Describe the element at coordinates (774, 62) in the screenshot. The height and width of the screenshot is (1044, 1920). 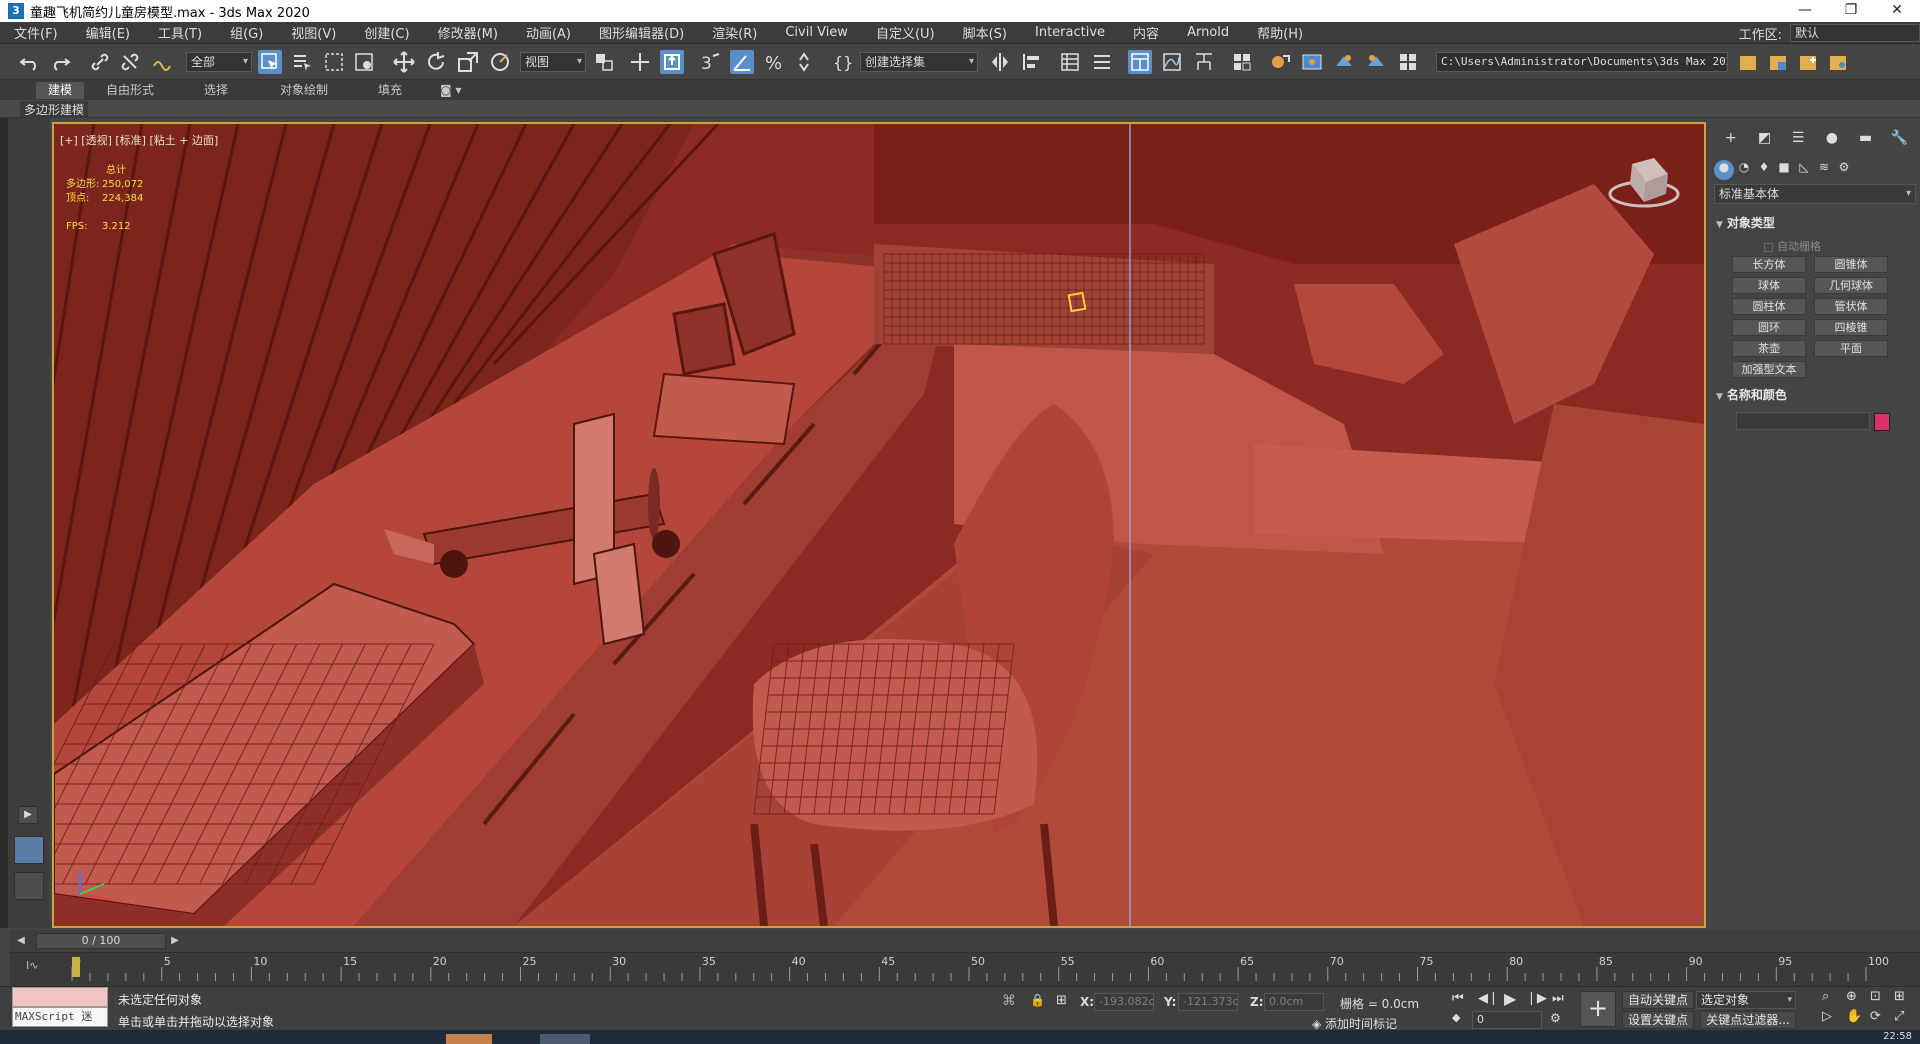
I see `percent-snap-icon: %` at that location.